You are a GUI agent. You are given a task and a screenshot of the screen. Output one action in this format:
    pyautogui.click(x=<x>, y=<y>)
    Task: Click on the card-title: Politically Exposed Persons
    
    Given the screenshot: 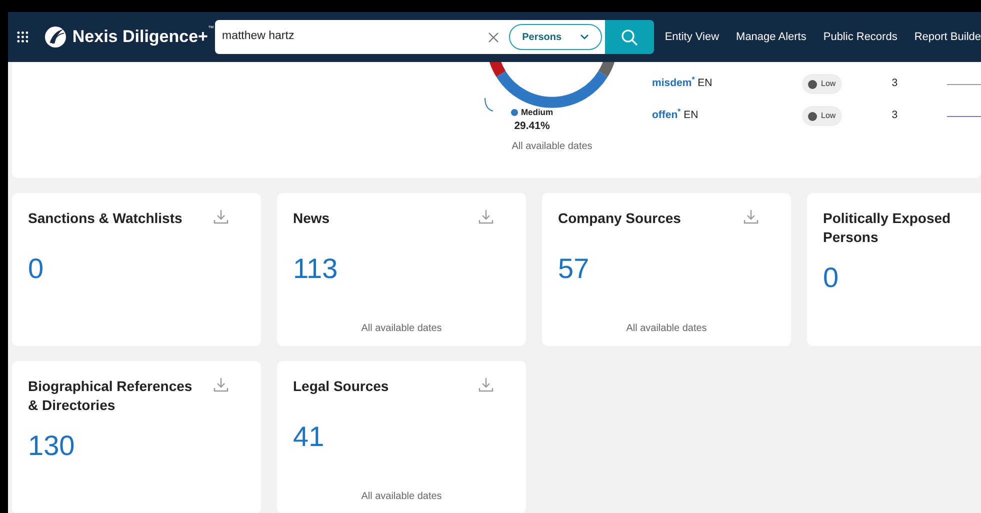 What is the action you would take?
    pyautogui.click(x=887, y=228)
    